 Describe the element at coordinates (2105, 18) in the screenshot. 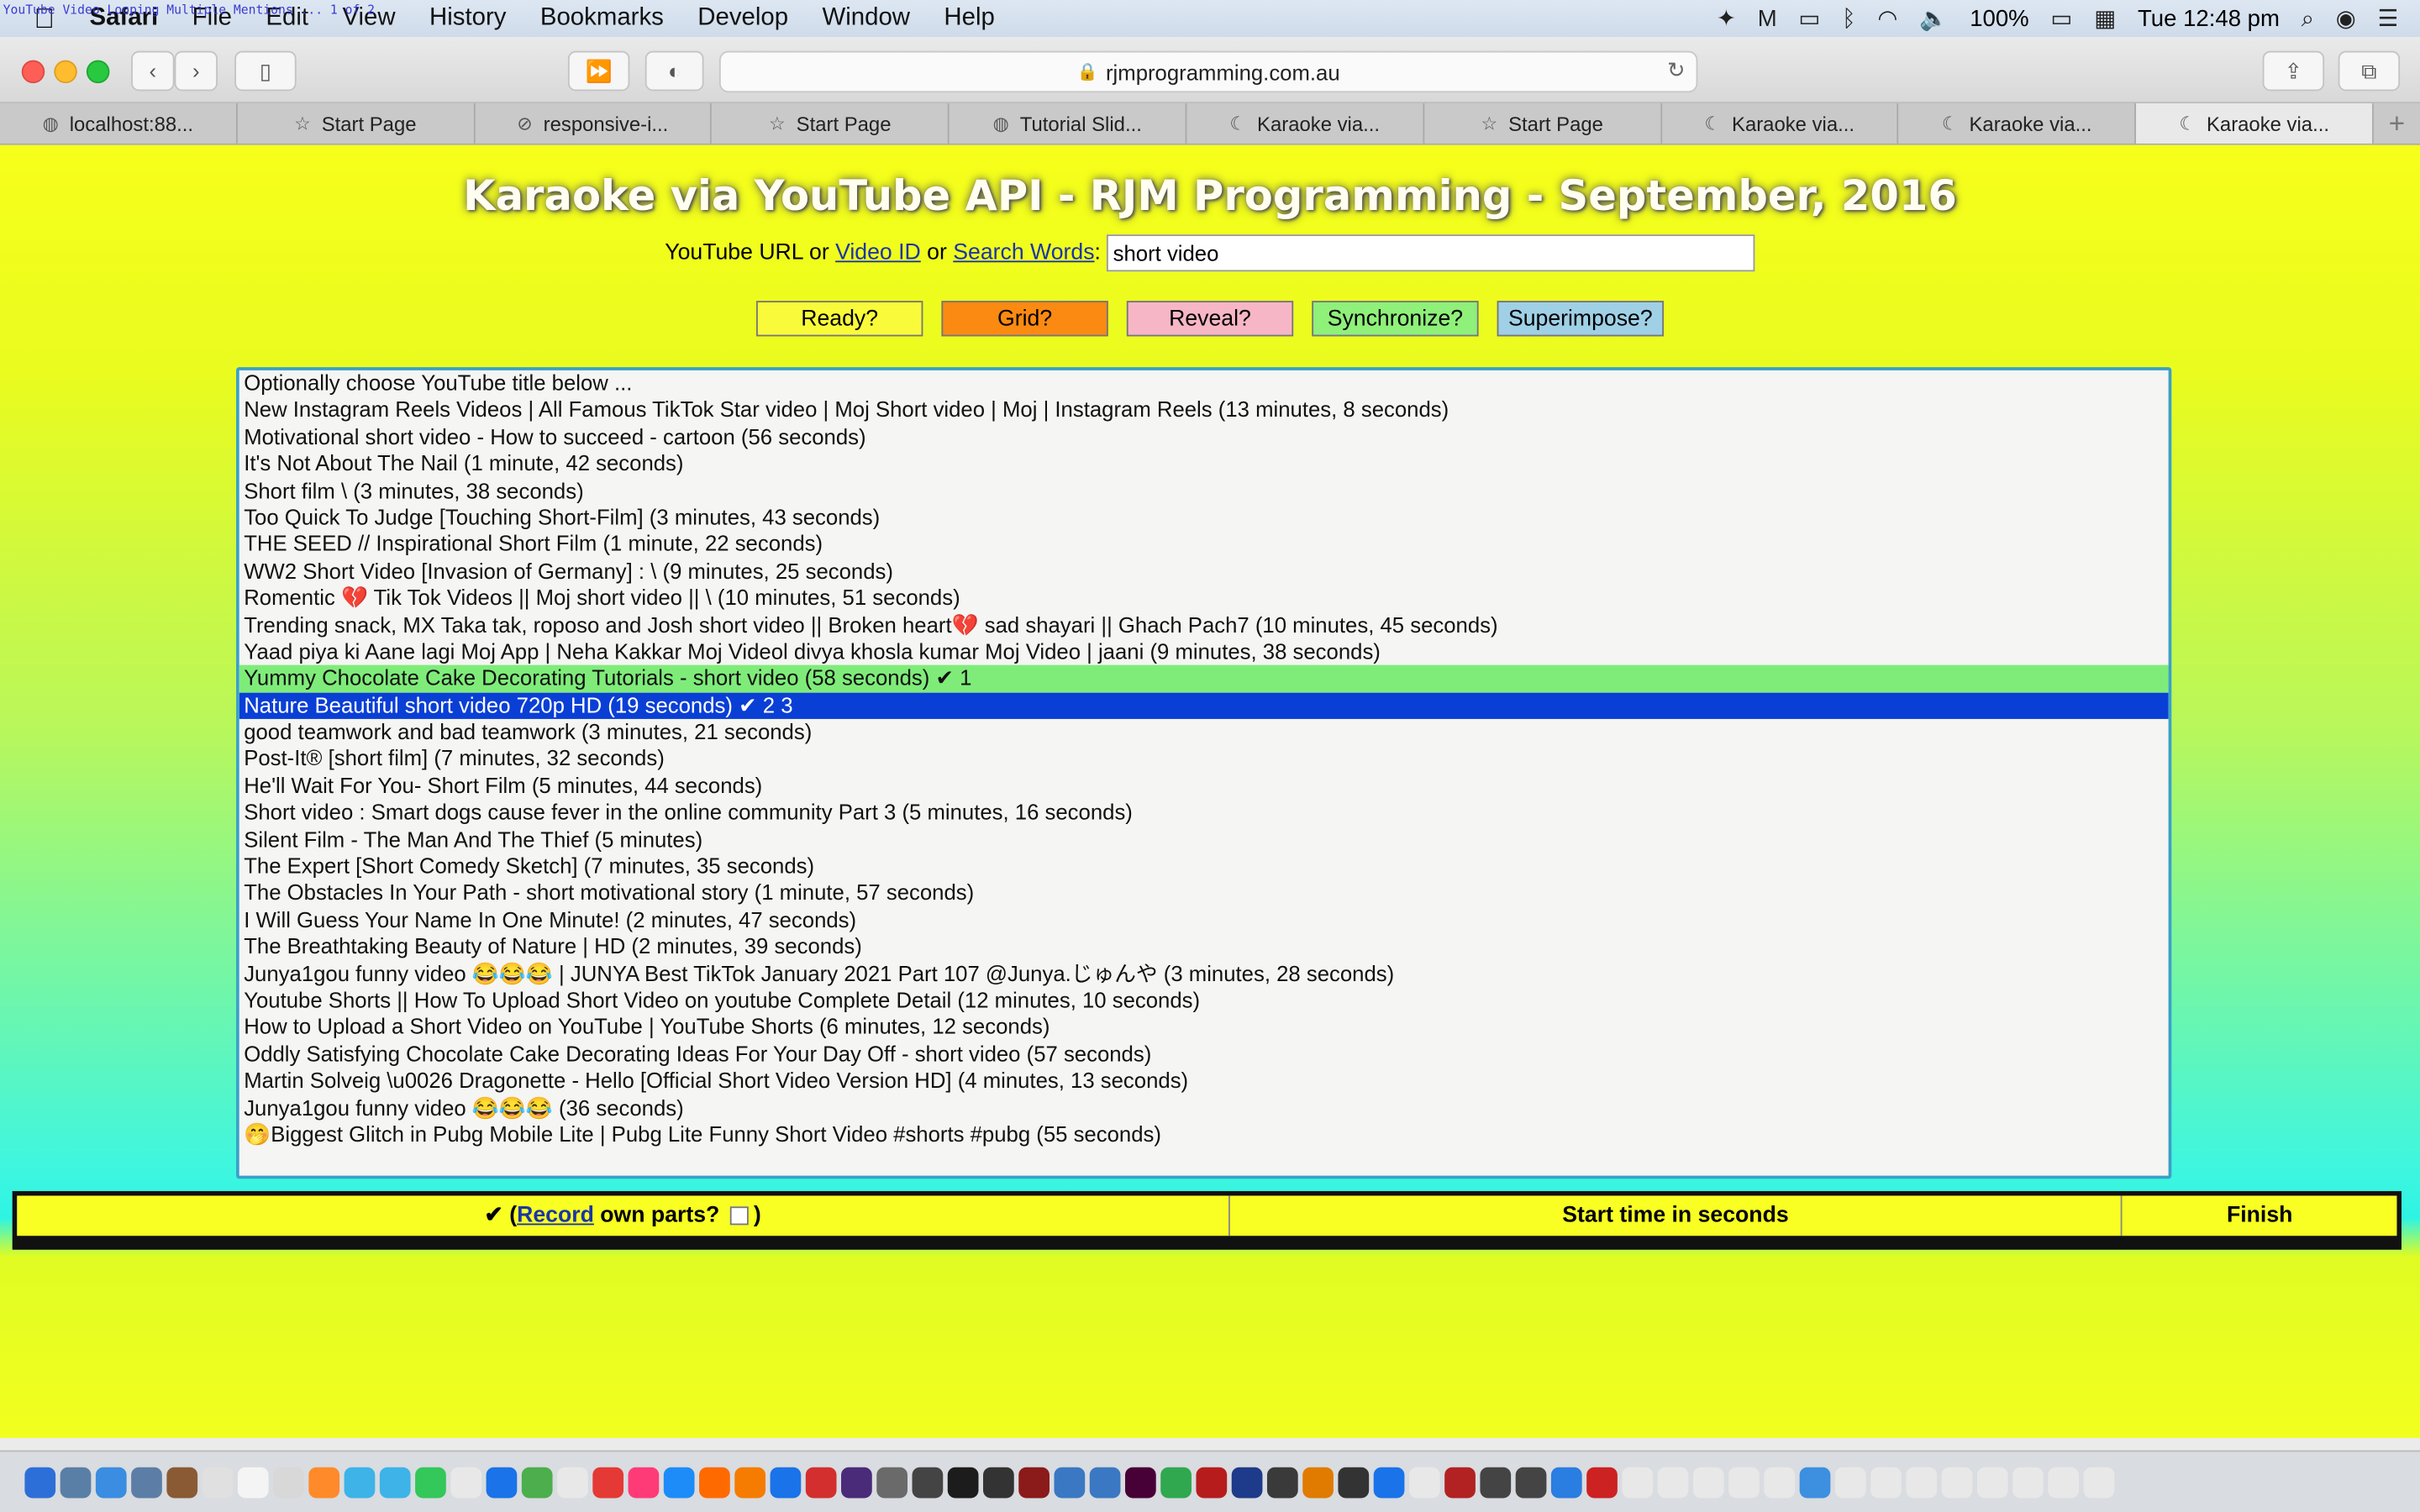

I see `calendar-icon: ▦` at that location.